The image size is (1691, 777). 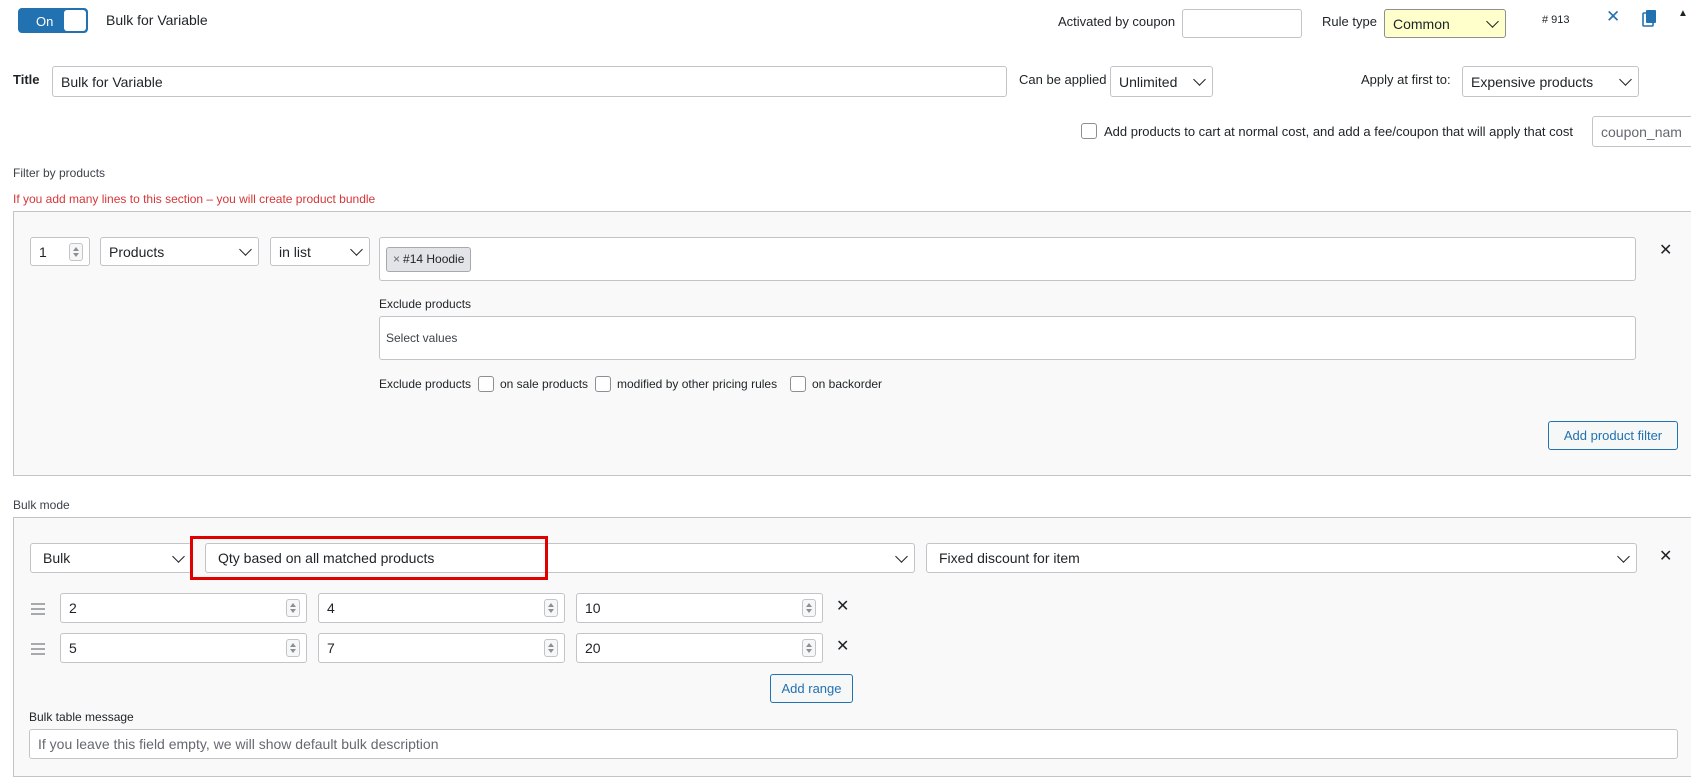 What do you see at coordinates (441, 648) in the screenshot?
I see `range-to-input: 7` at bounding box center [441, 648].